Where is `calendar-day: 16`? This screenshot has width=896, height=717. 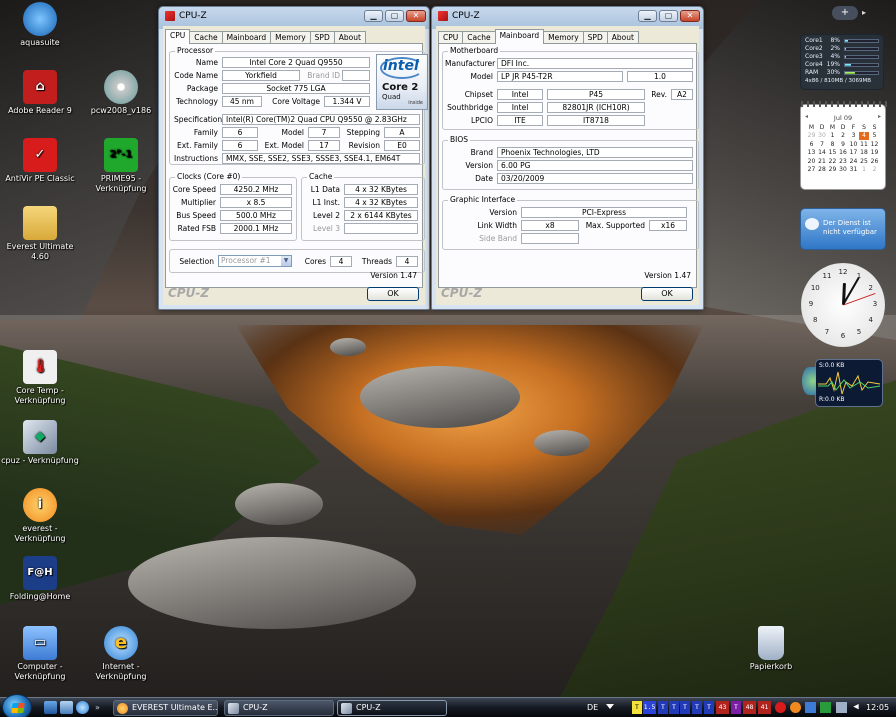
calendar-day: 16 is located at coordinates (843, 153).